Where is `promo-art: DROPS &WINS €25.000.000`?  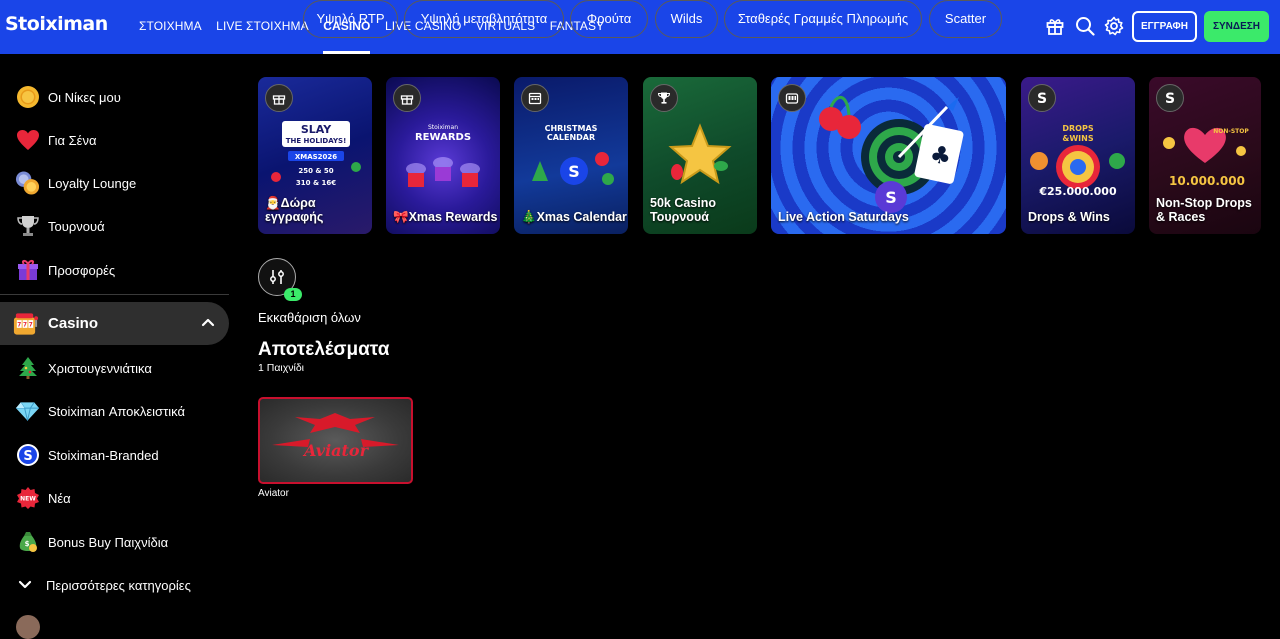 promo-art: DROPS &WINS €25.000.000 is located at coordinates (1077, 161).